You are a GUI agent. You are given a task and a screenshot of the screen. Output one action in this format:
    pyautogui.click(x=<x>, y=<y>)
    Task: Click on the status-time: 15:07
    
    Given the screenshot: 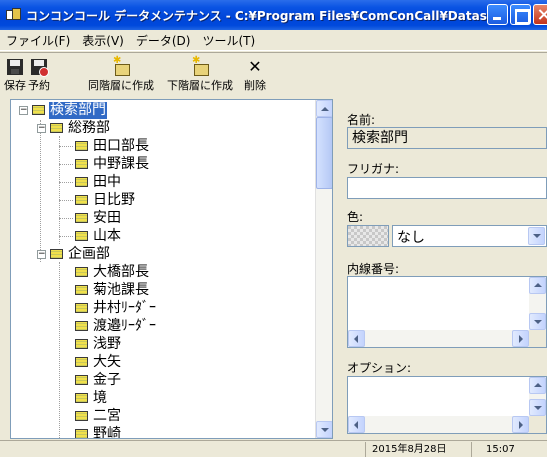 What is the action you would take?
    pyautogui.click(x=509, y=449)
    